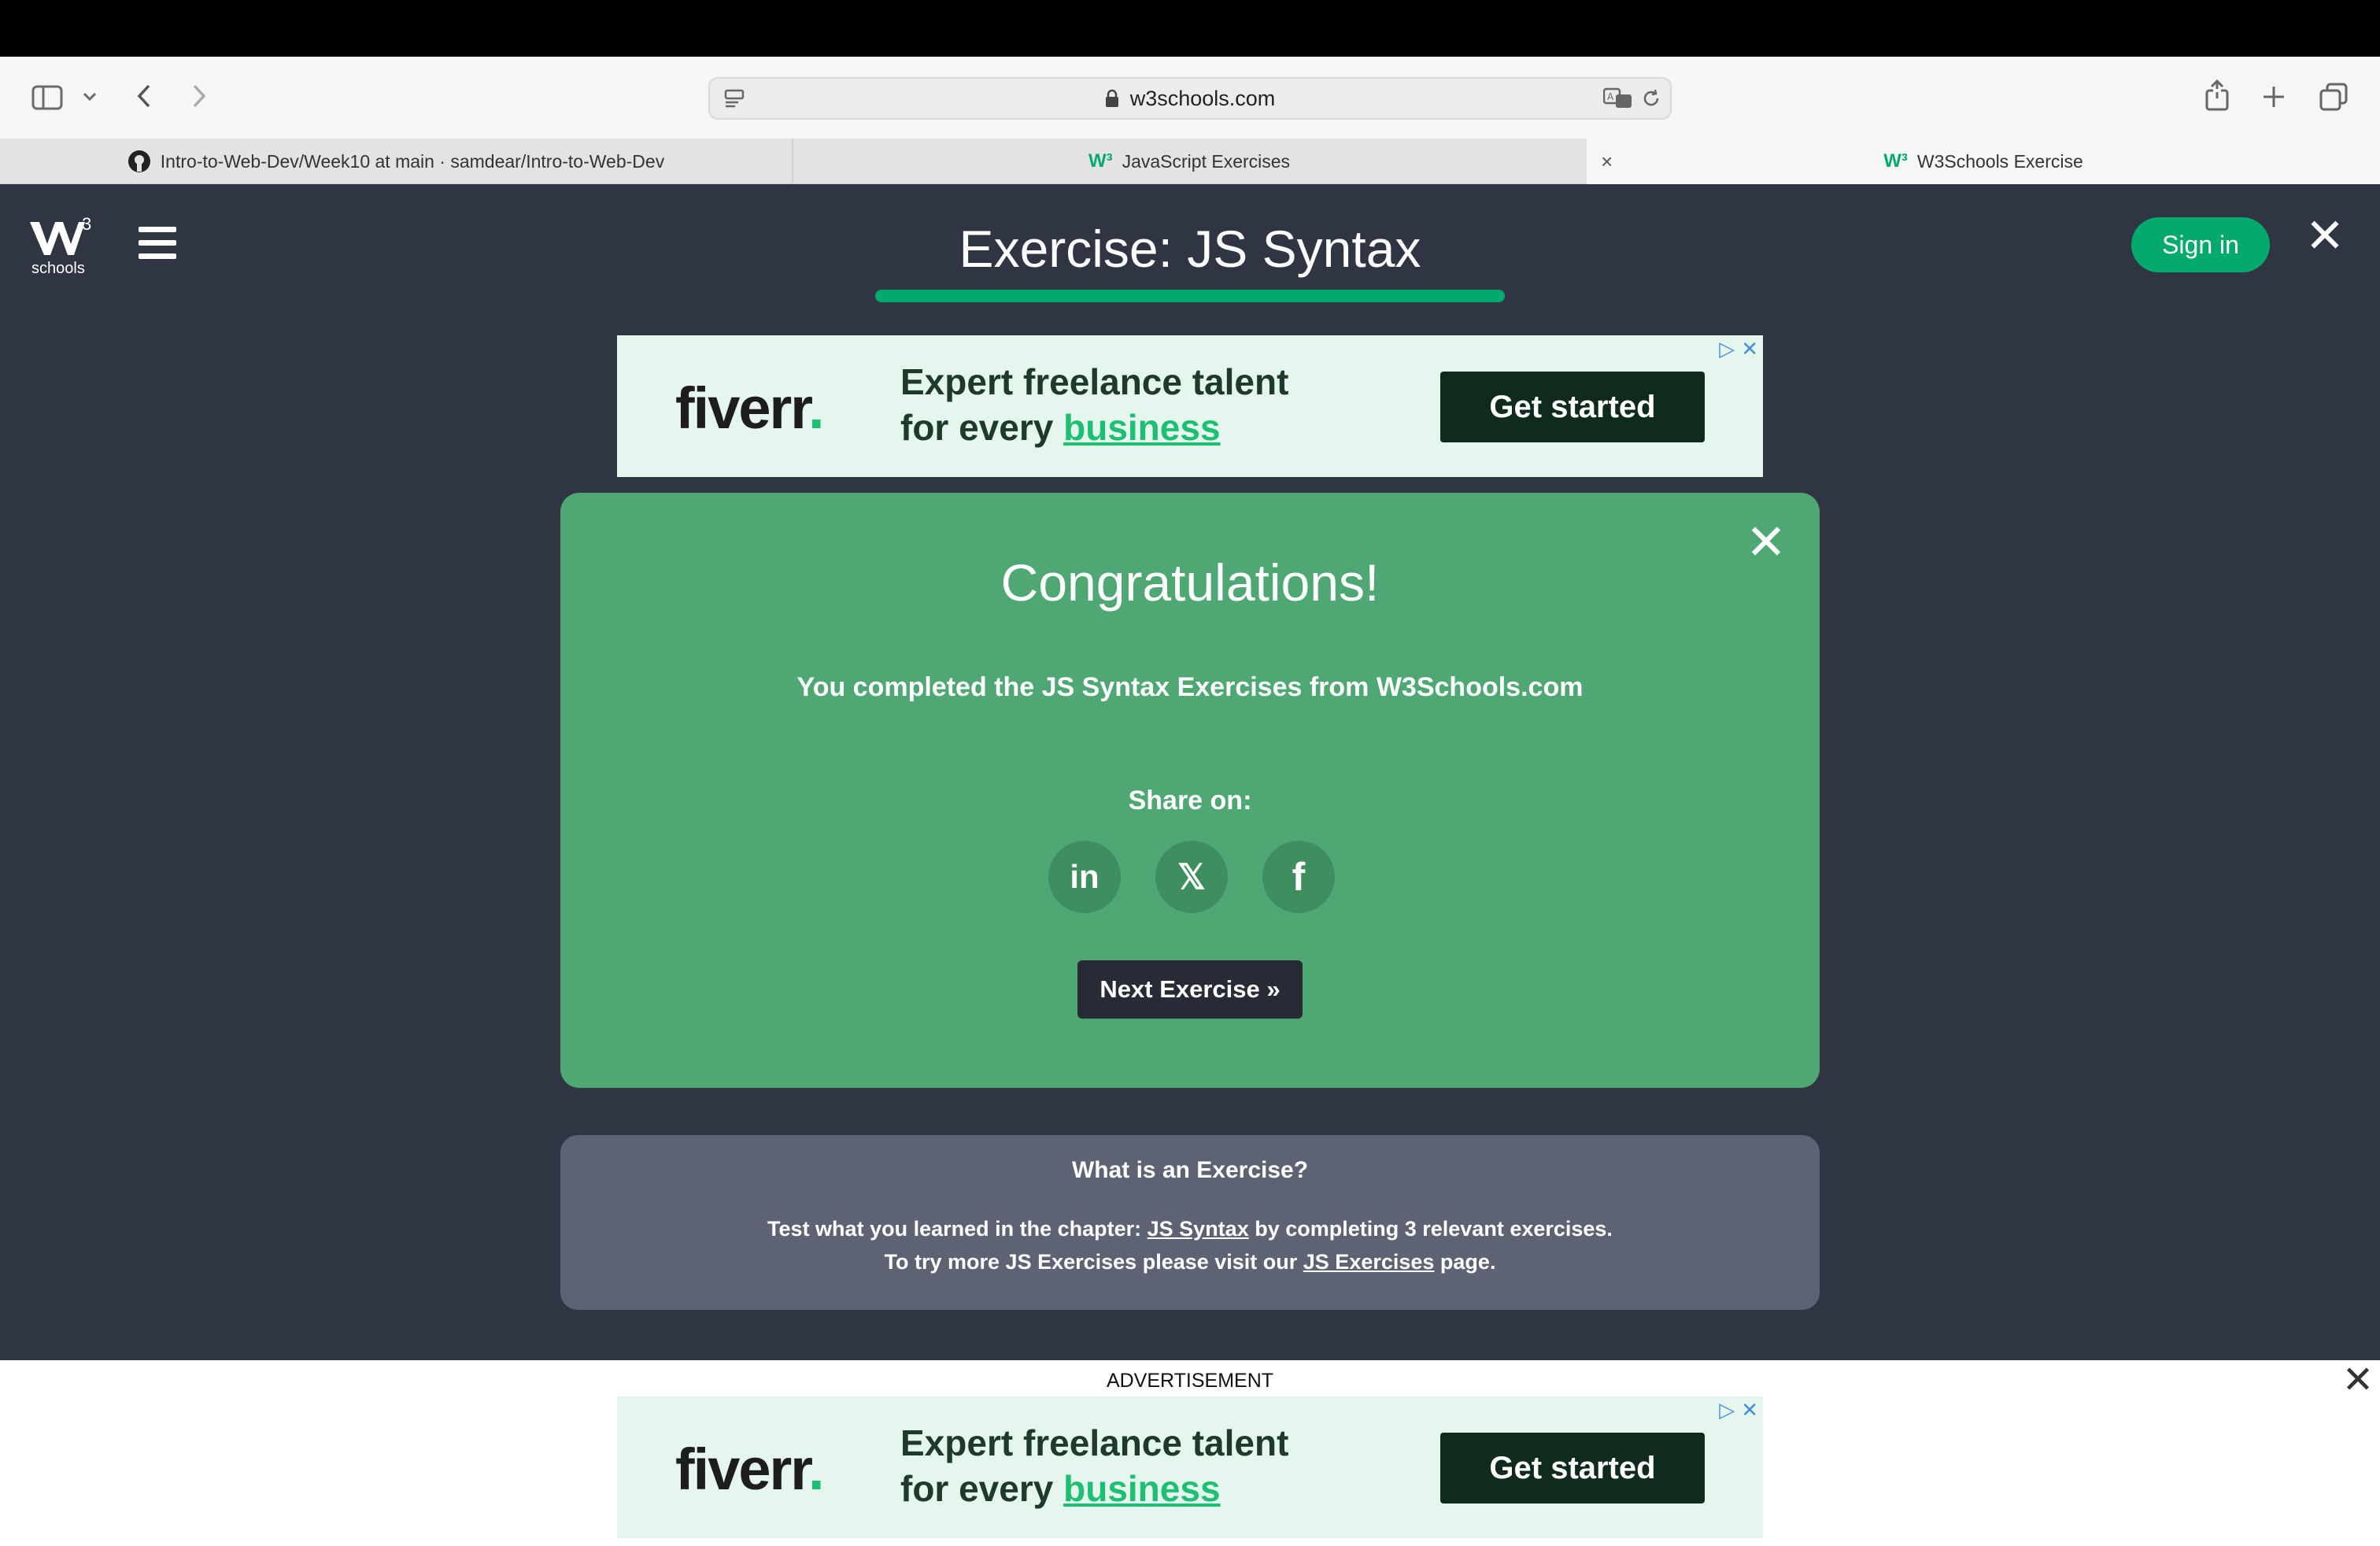 Image resolution: width=2380 pixels, height=1546 pixels. Describe the element at coordinates (1190, 1381) in the screenshot. I see `advertisement-label: ADVERTISEMENT` at that location.